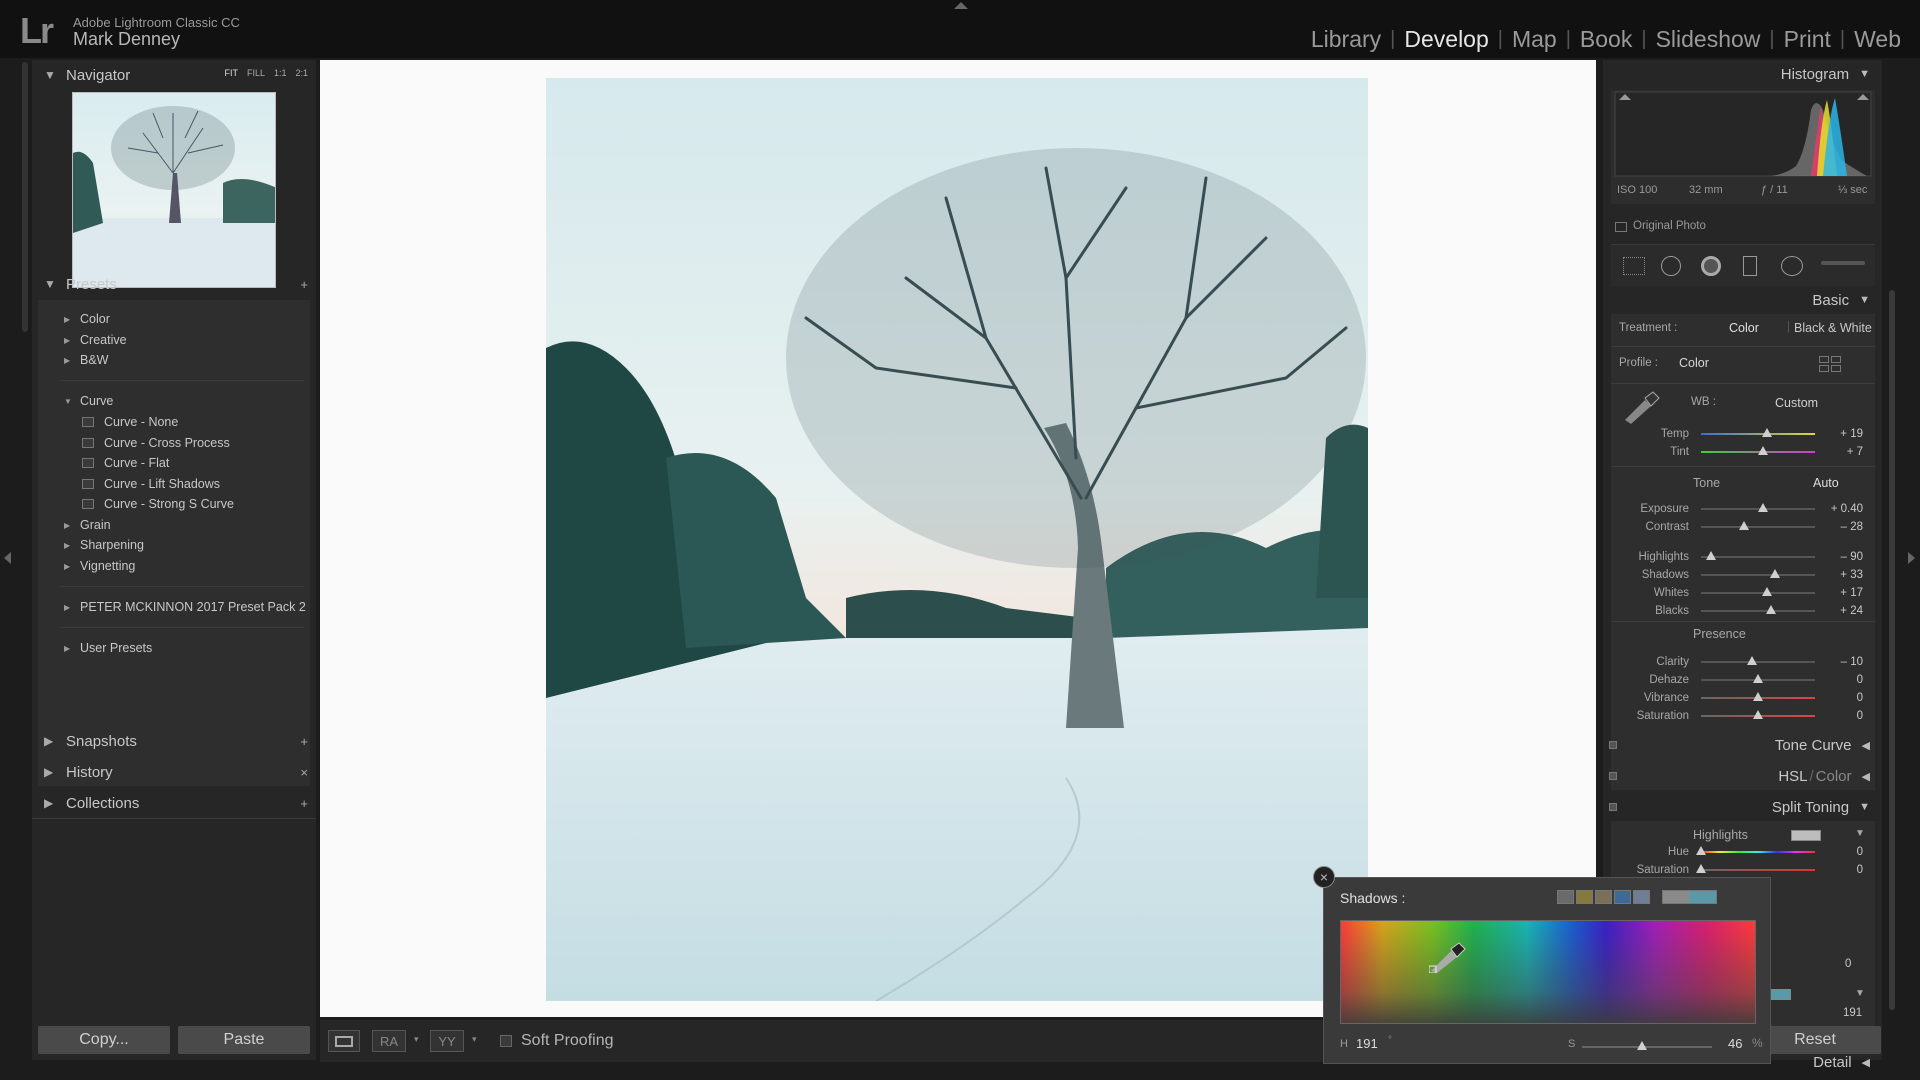  Describe the element at coordinates (151, 484) in the screenshot. I see `preset-curve-lift-shadows: Curve - Lift Shadows` at that location.